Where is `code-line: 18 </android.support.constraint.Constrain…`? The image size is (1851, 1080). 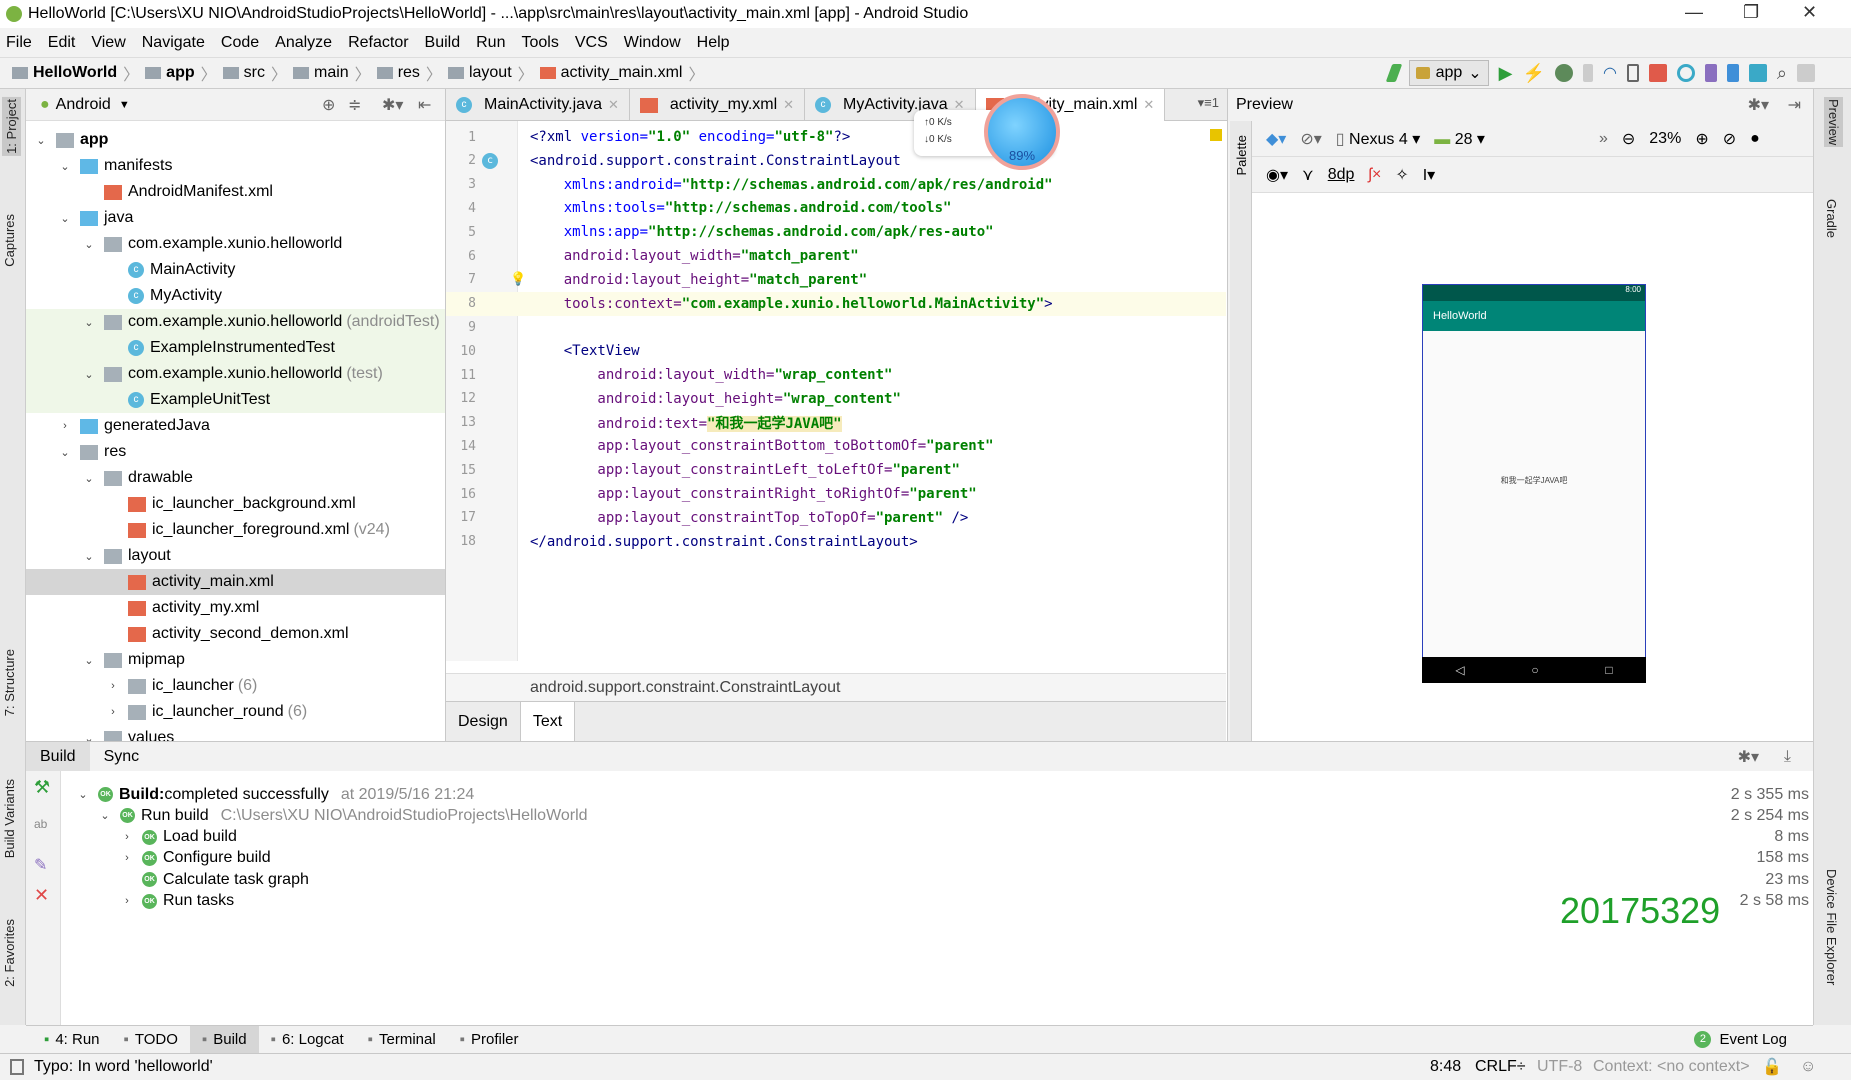
code-line: 18 </android.support.constraint.Constrain… is located at coordinates (836, 542).